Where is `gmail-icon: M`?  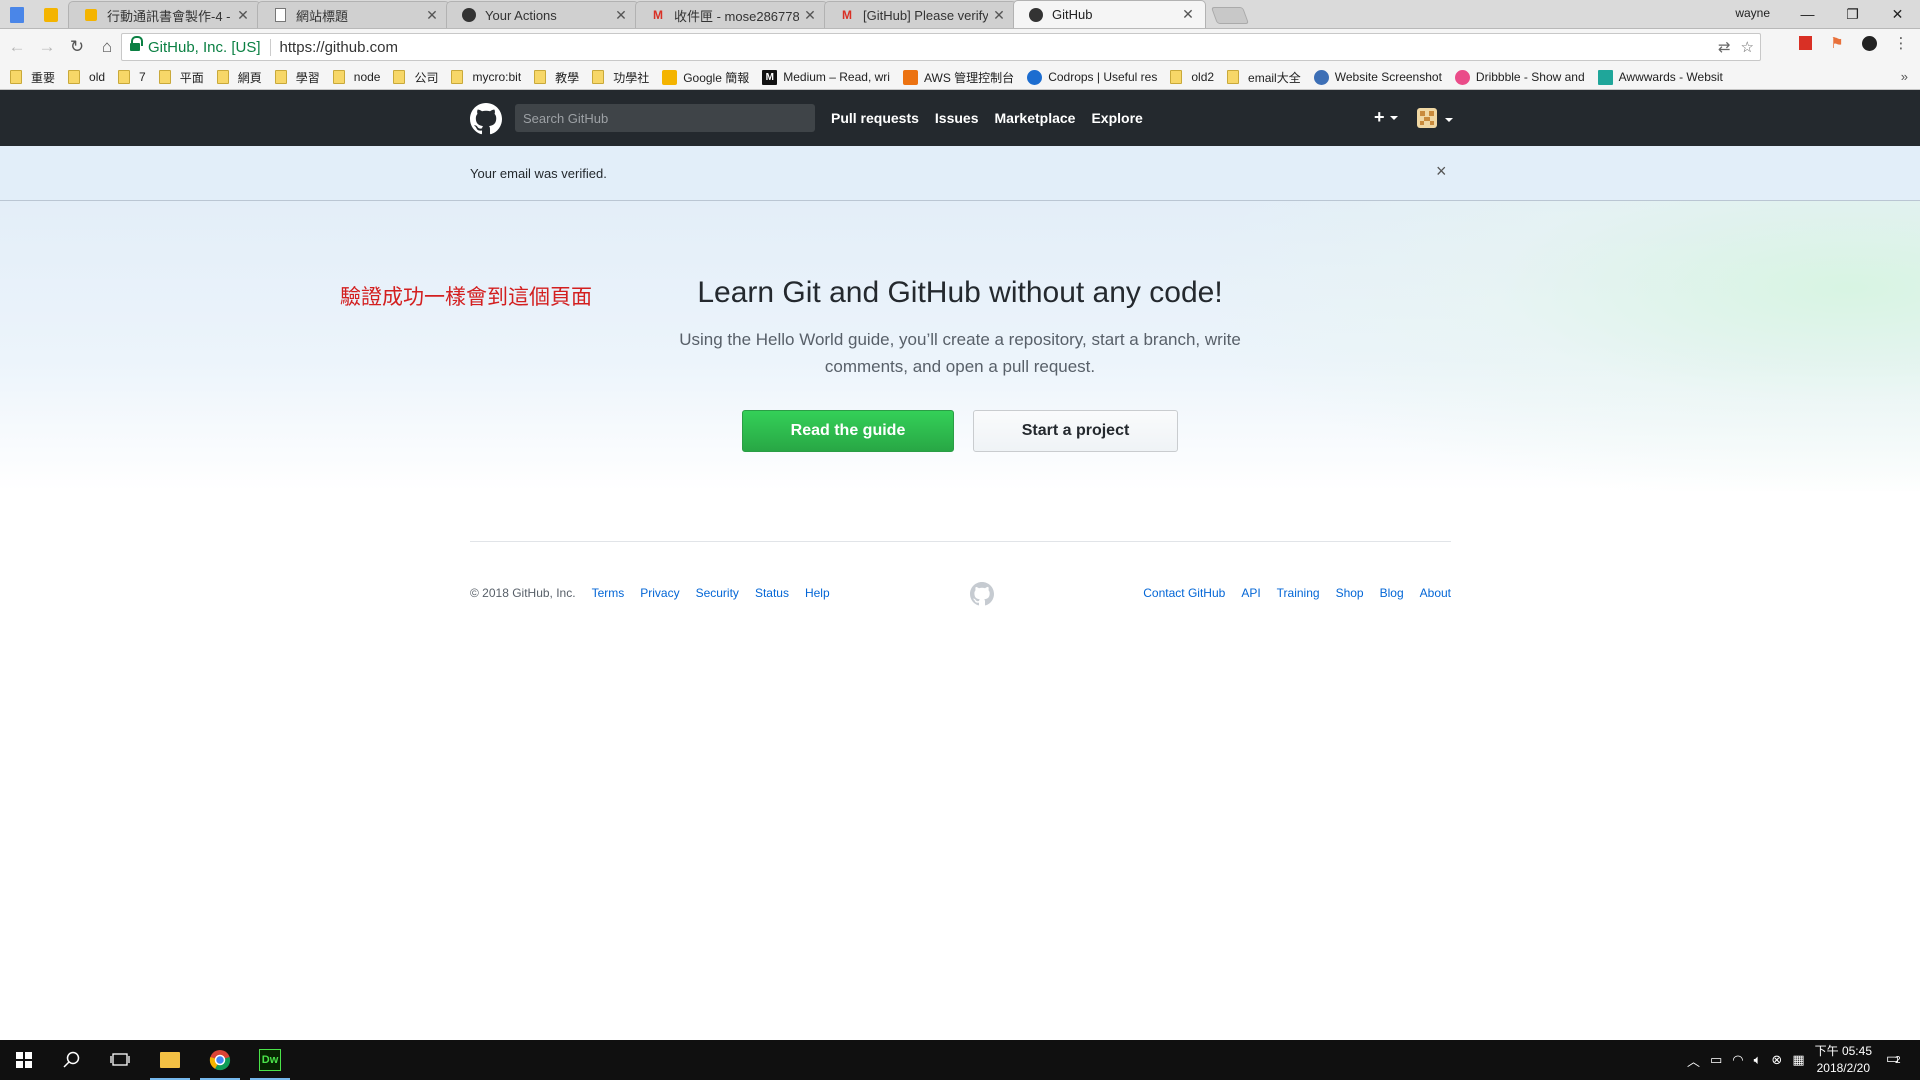 gmail-icon: M is located at coordinates (658, 15).